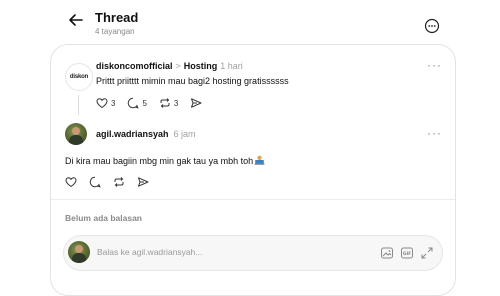  What do you see at coordinates (387, 253) in the screenshot?
I see `image-icon` at bounding box center [387, 253].